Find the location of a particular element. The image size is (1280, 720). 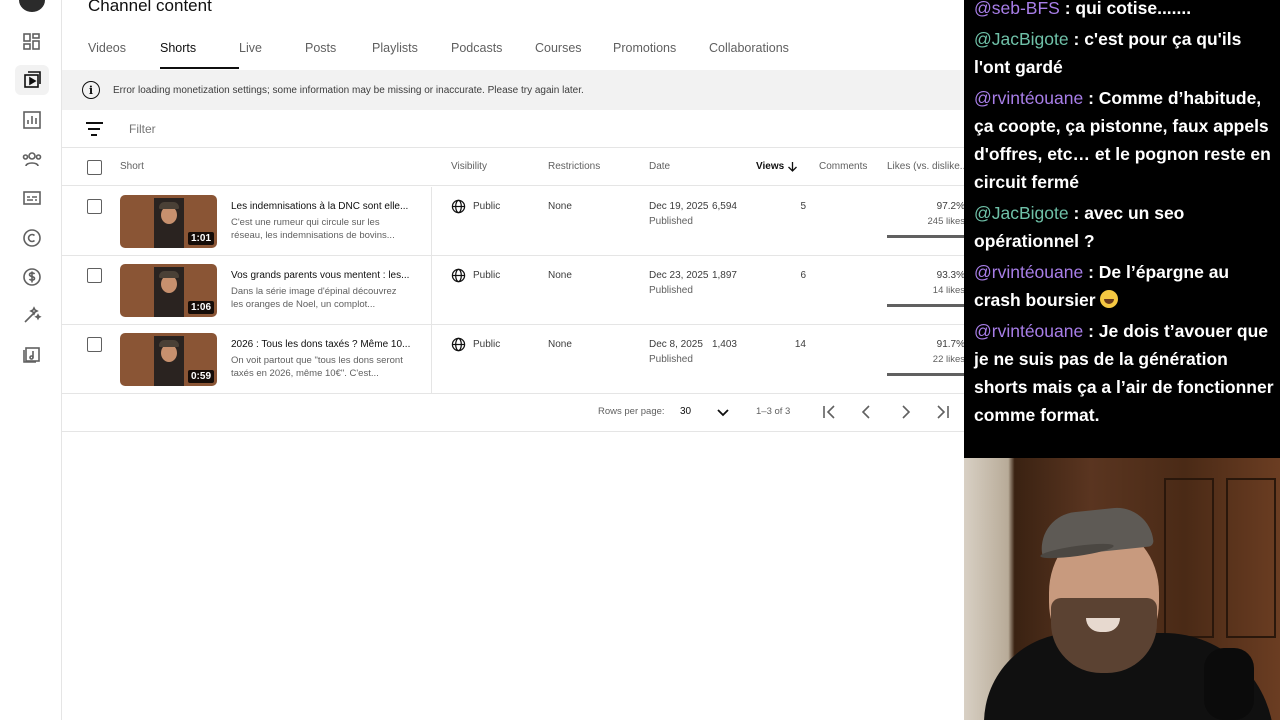

analytics-icon is located at coordinates (32, 120).